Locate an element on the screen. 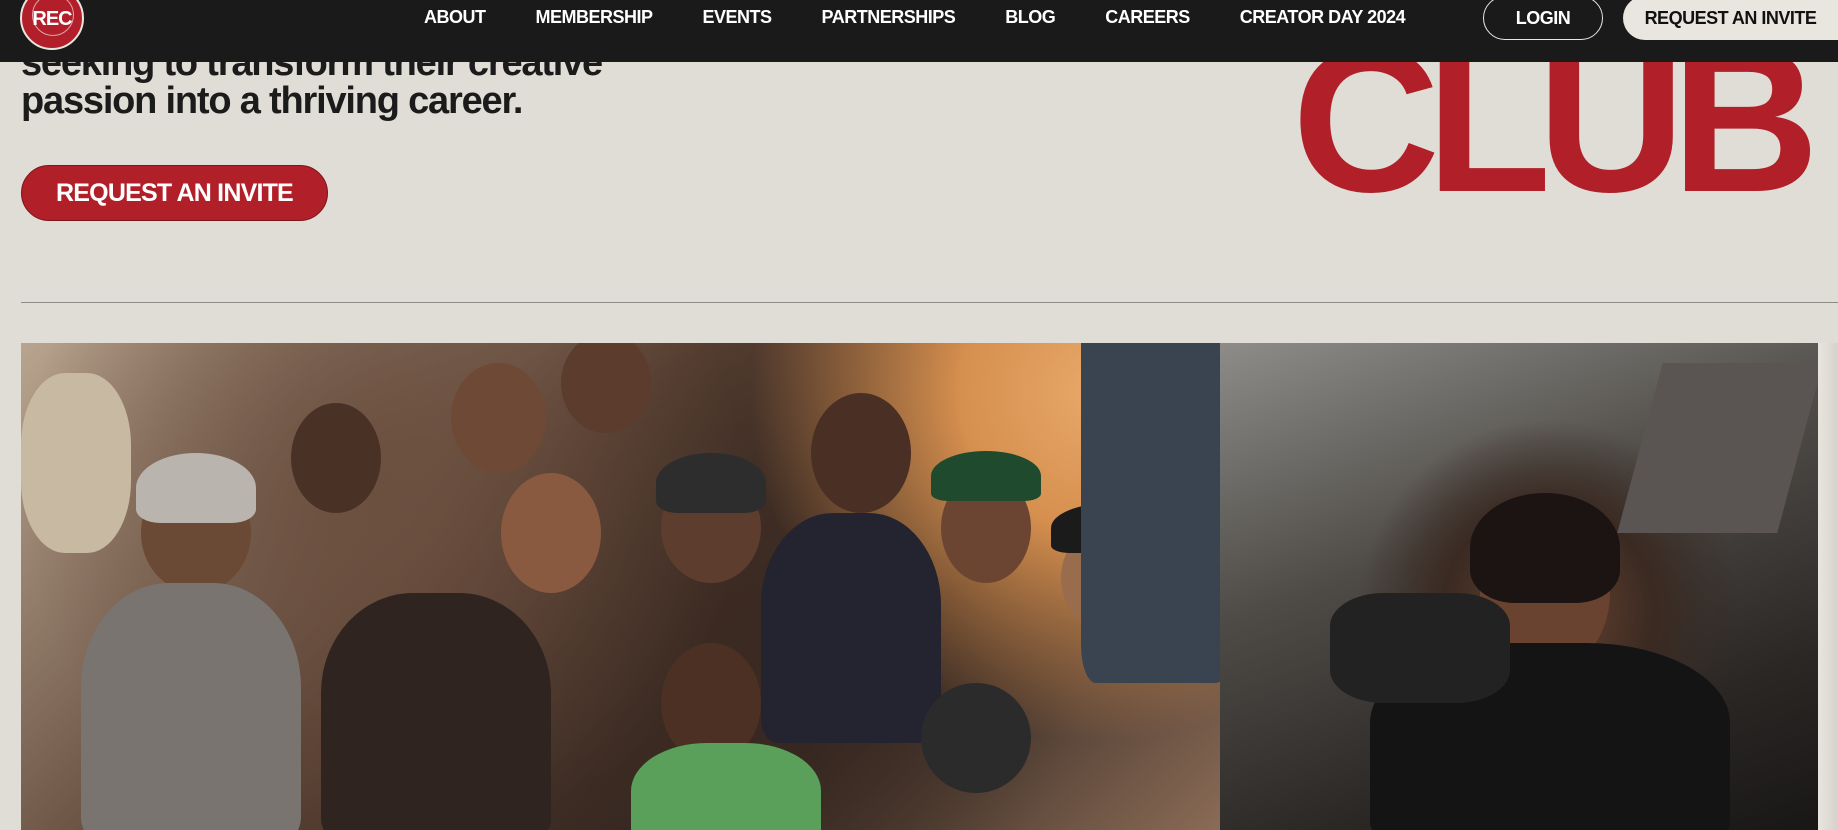  request-invite-nav-button: REQUEST AN INVITE is located at coordinates (1730, 20).